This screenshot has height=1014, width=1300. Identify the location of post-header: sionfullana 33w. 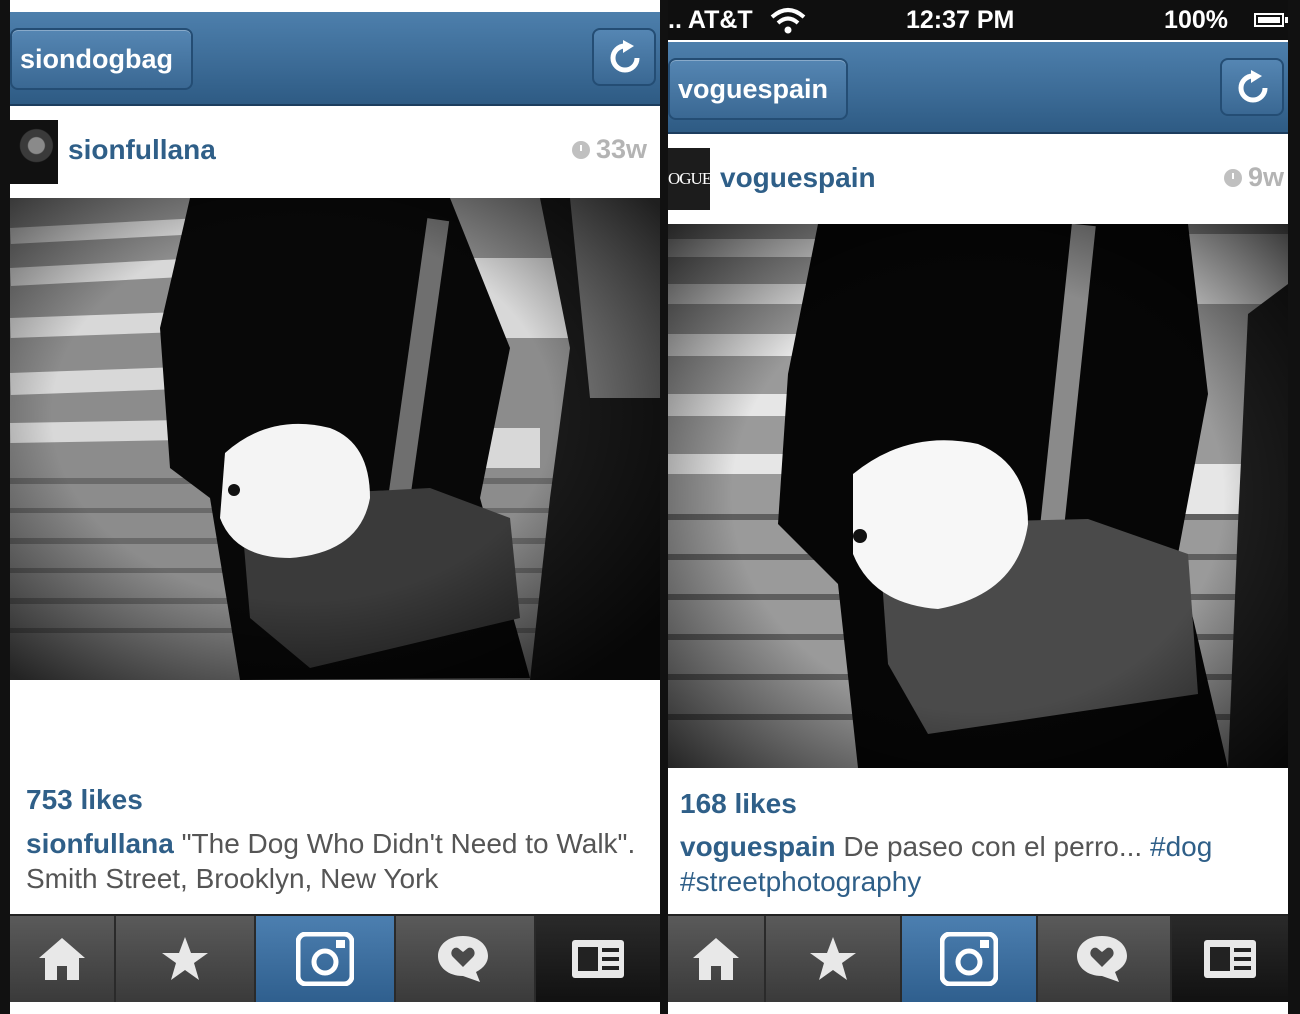
(335, 146).